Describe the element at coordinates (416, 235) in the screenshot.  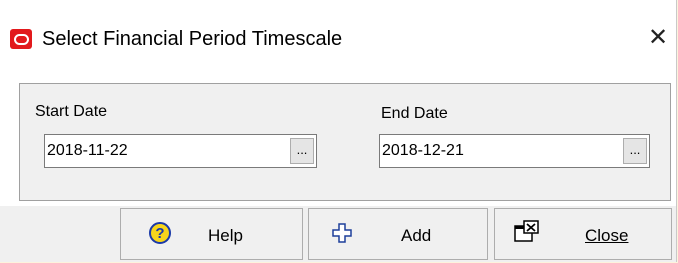
I see `add-button-label: Add` at that location.